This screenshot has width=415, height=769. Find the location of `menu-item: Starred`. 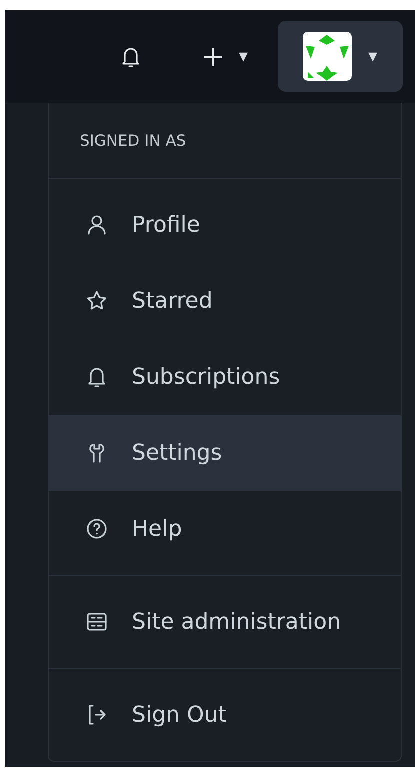

menu-item: Starred is located at coordinates (225, 301).